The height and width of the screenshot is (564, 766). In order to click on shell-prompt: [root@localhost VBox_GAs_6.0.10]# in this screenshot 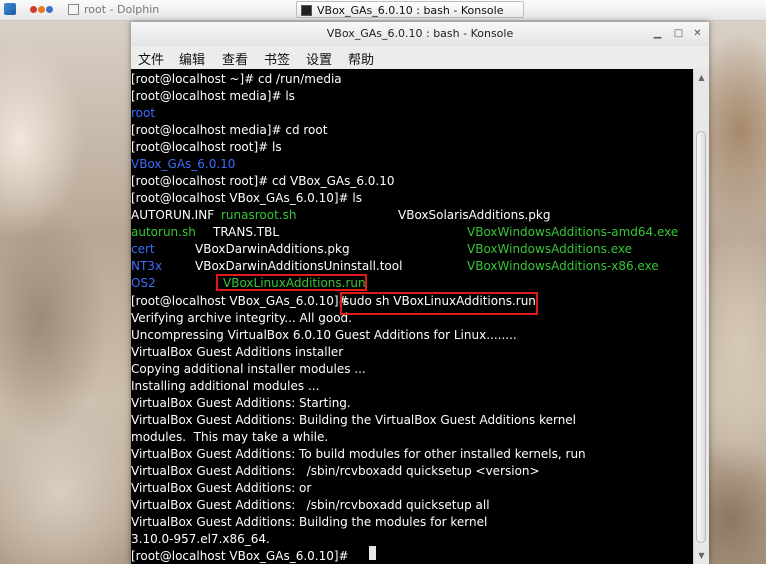, I will do `click(240, 301)`.